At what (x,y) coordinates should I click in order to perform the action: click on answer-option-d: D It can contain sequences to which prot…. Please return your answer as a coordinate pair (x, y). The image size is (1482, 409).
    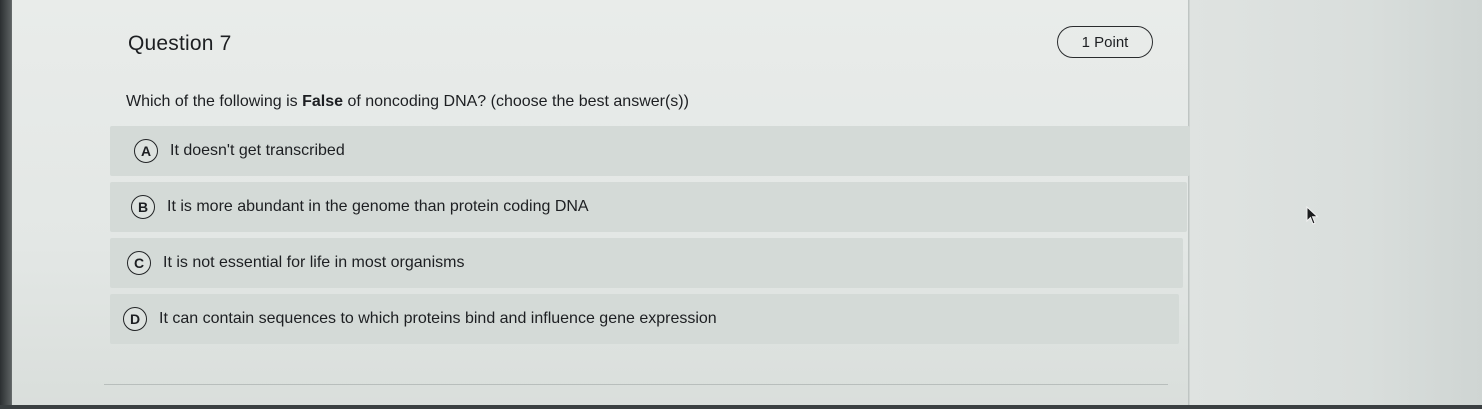
    Looking at the image, I should click on (644, 319).